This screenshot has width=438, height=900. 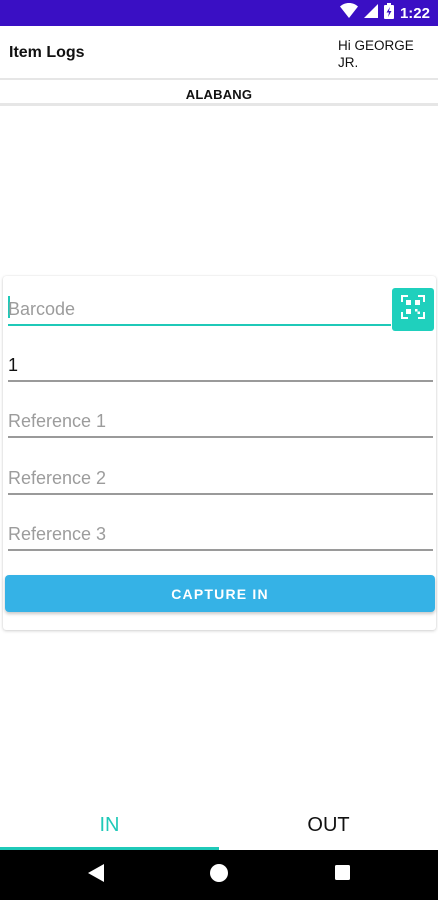 I want to click on location-label: ALABANG, so click(x=219, y=94).